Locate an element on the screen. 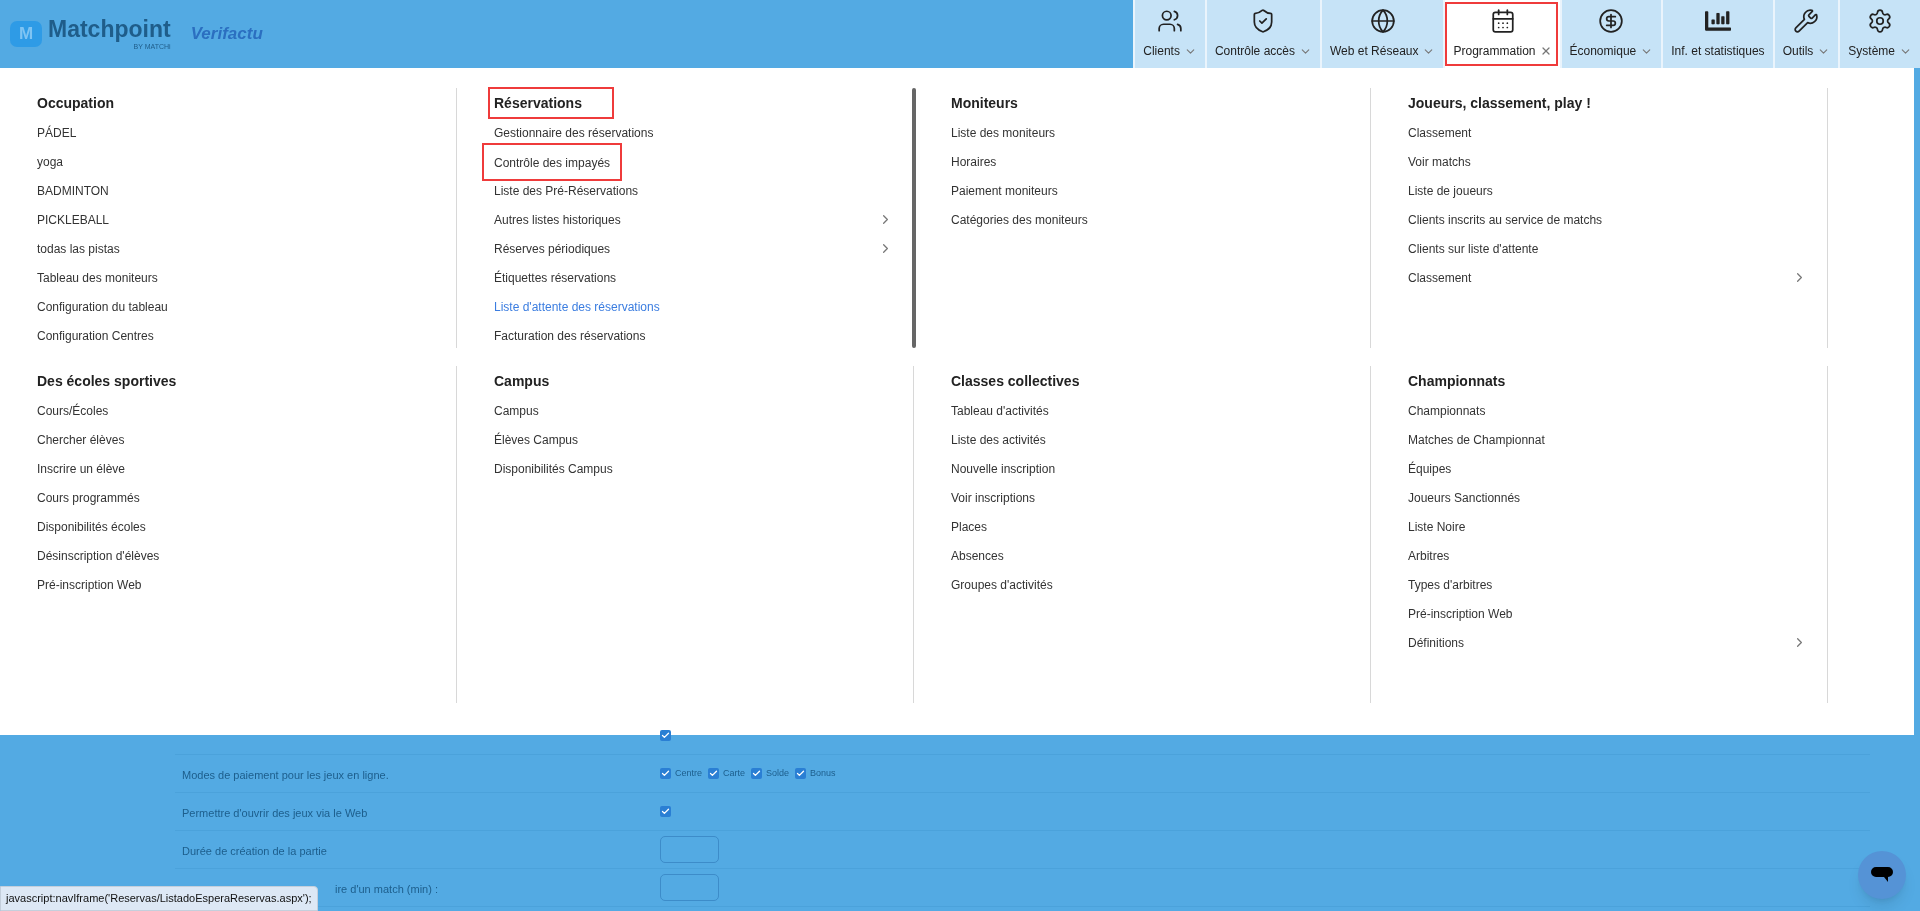  menu-link: Types d'arbitres is located at coordinates (1450, 584).